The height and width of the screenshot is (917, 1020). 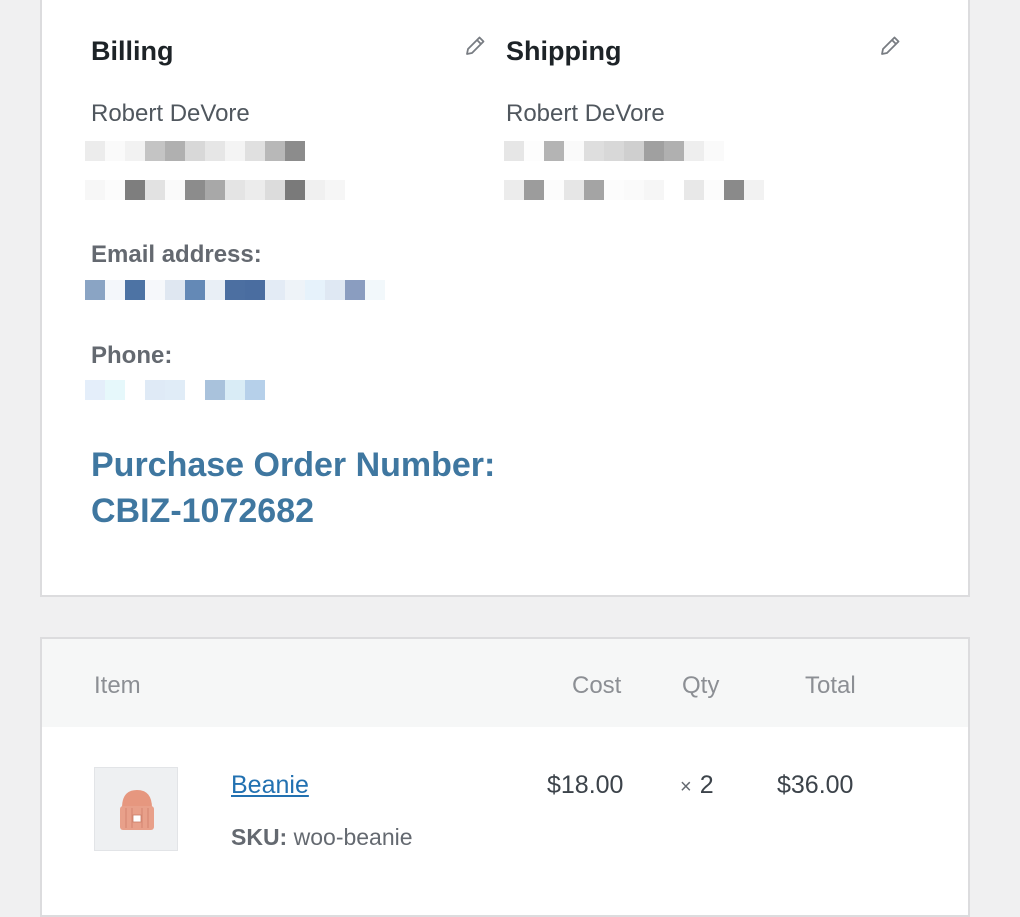 What do you see at coordinates (475, 46) in the screenshot?
I see `edit-billing-pencil-icon` at bounding box center [475, 46].